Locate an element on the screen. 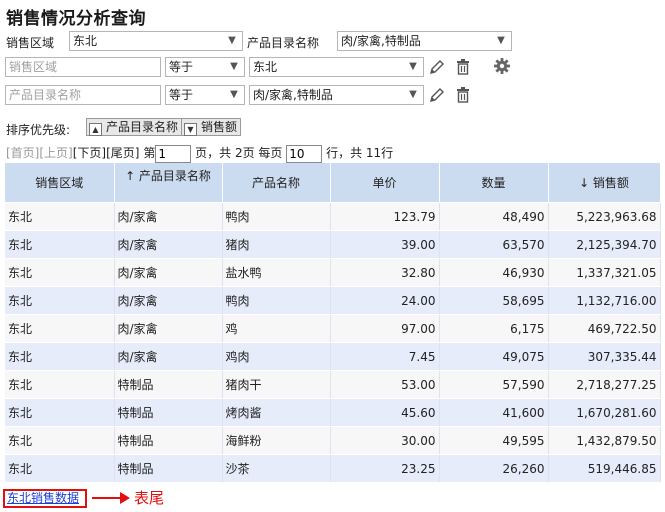  catalog-select: 肉/家禽,特制品 ▼ is located at coordinates (424, 41).